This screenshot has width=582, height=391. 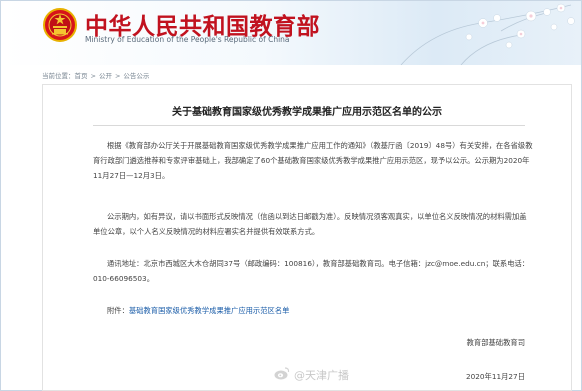 What do you see at coordinates (81, 76) in the screenshot?
I see `breadcrumb-home: 首页` at bounding box center [81, 76].